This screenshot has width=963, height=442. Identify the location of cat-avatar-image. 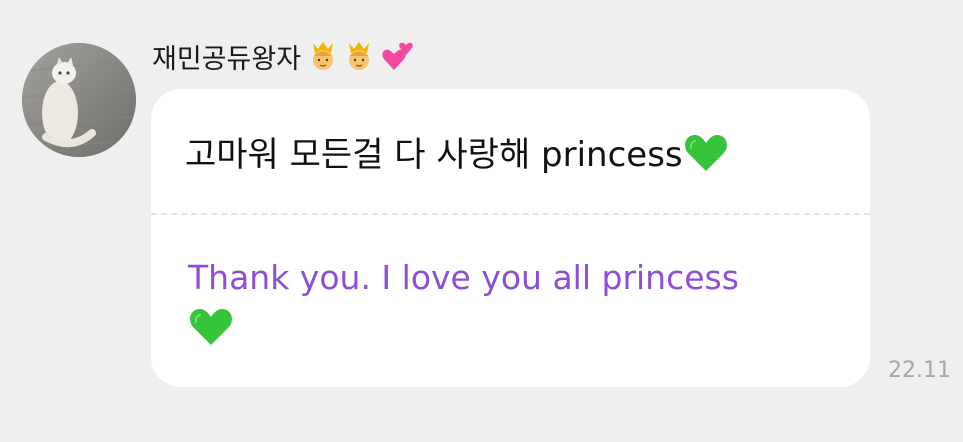
(79, 100).